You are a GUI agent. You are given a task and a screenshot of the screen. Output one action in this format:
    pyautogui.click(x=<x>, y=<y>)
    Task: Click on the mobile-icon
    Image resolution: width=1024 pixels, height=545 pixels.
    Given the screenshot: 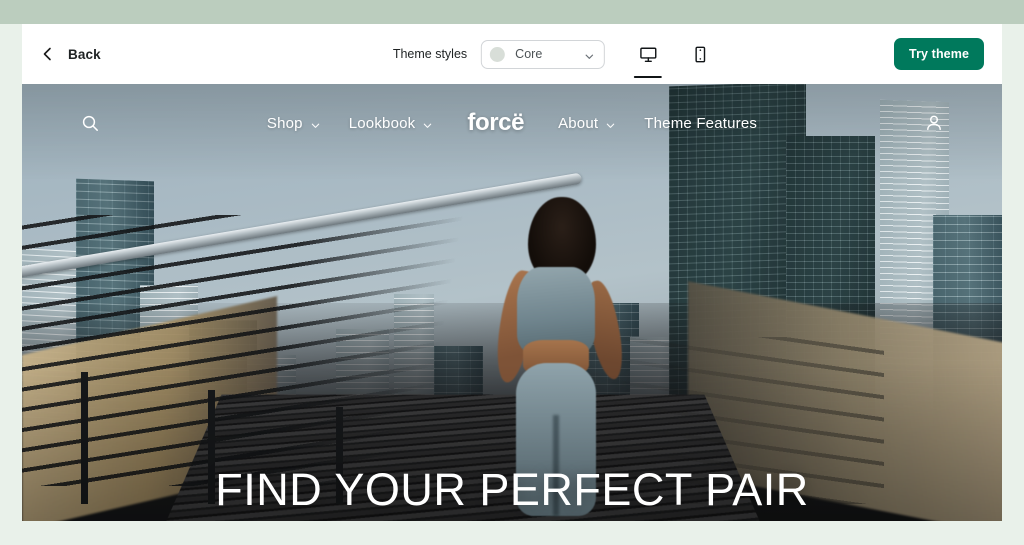 What is the action you would take?
    pyautogui.click(x=700, y=54)
    